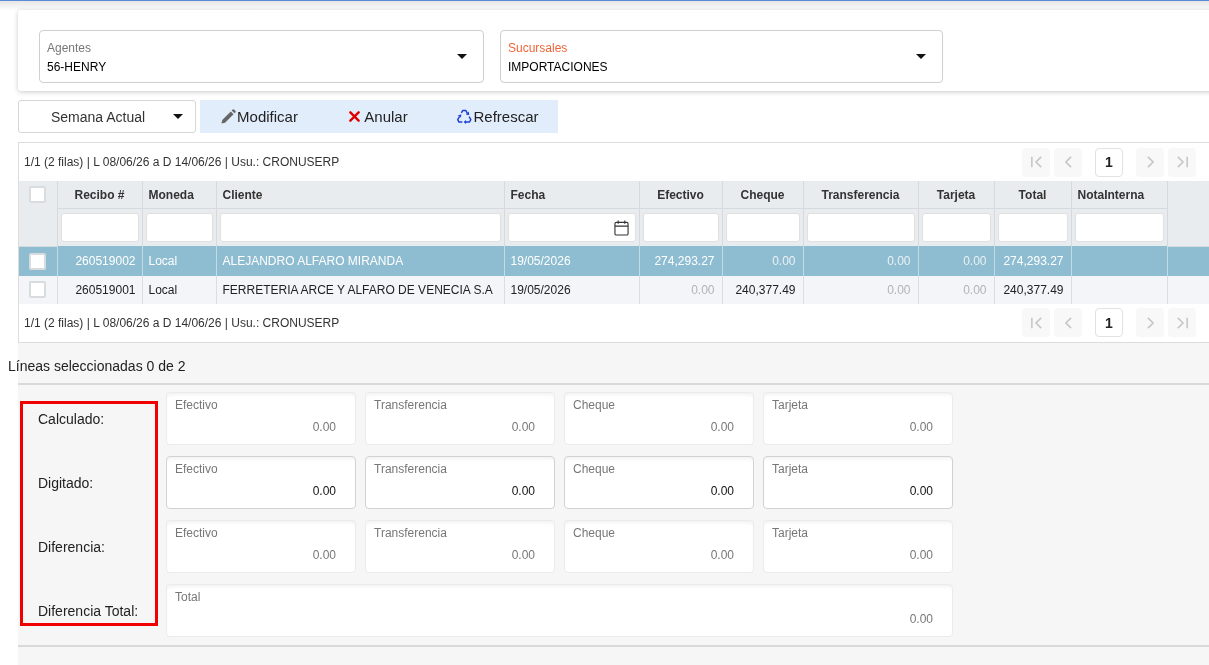  Describe the element at coordinates (360, 195) in the screenshot. I see `column-header: Cliente` at that location.